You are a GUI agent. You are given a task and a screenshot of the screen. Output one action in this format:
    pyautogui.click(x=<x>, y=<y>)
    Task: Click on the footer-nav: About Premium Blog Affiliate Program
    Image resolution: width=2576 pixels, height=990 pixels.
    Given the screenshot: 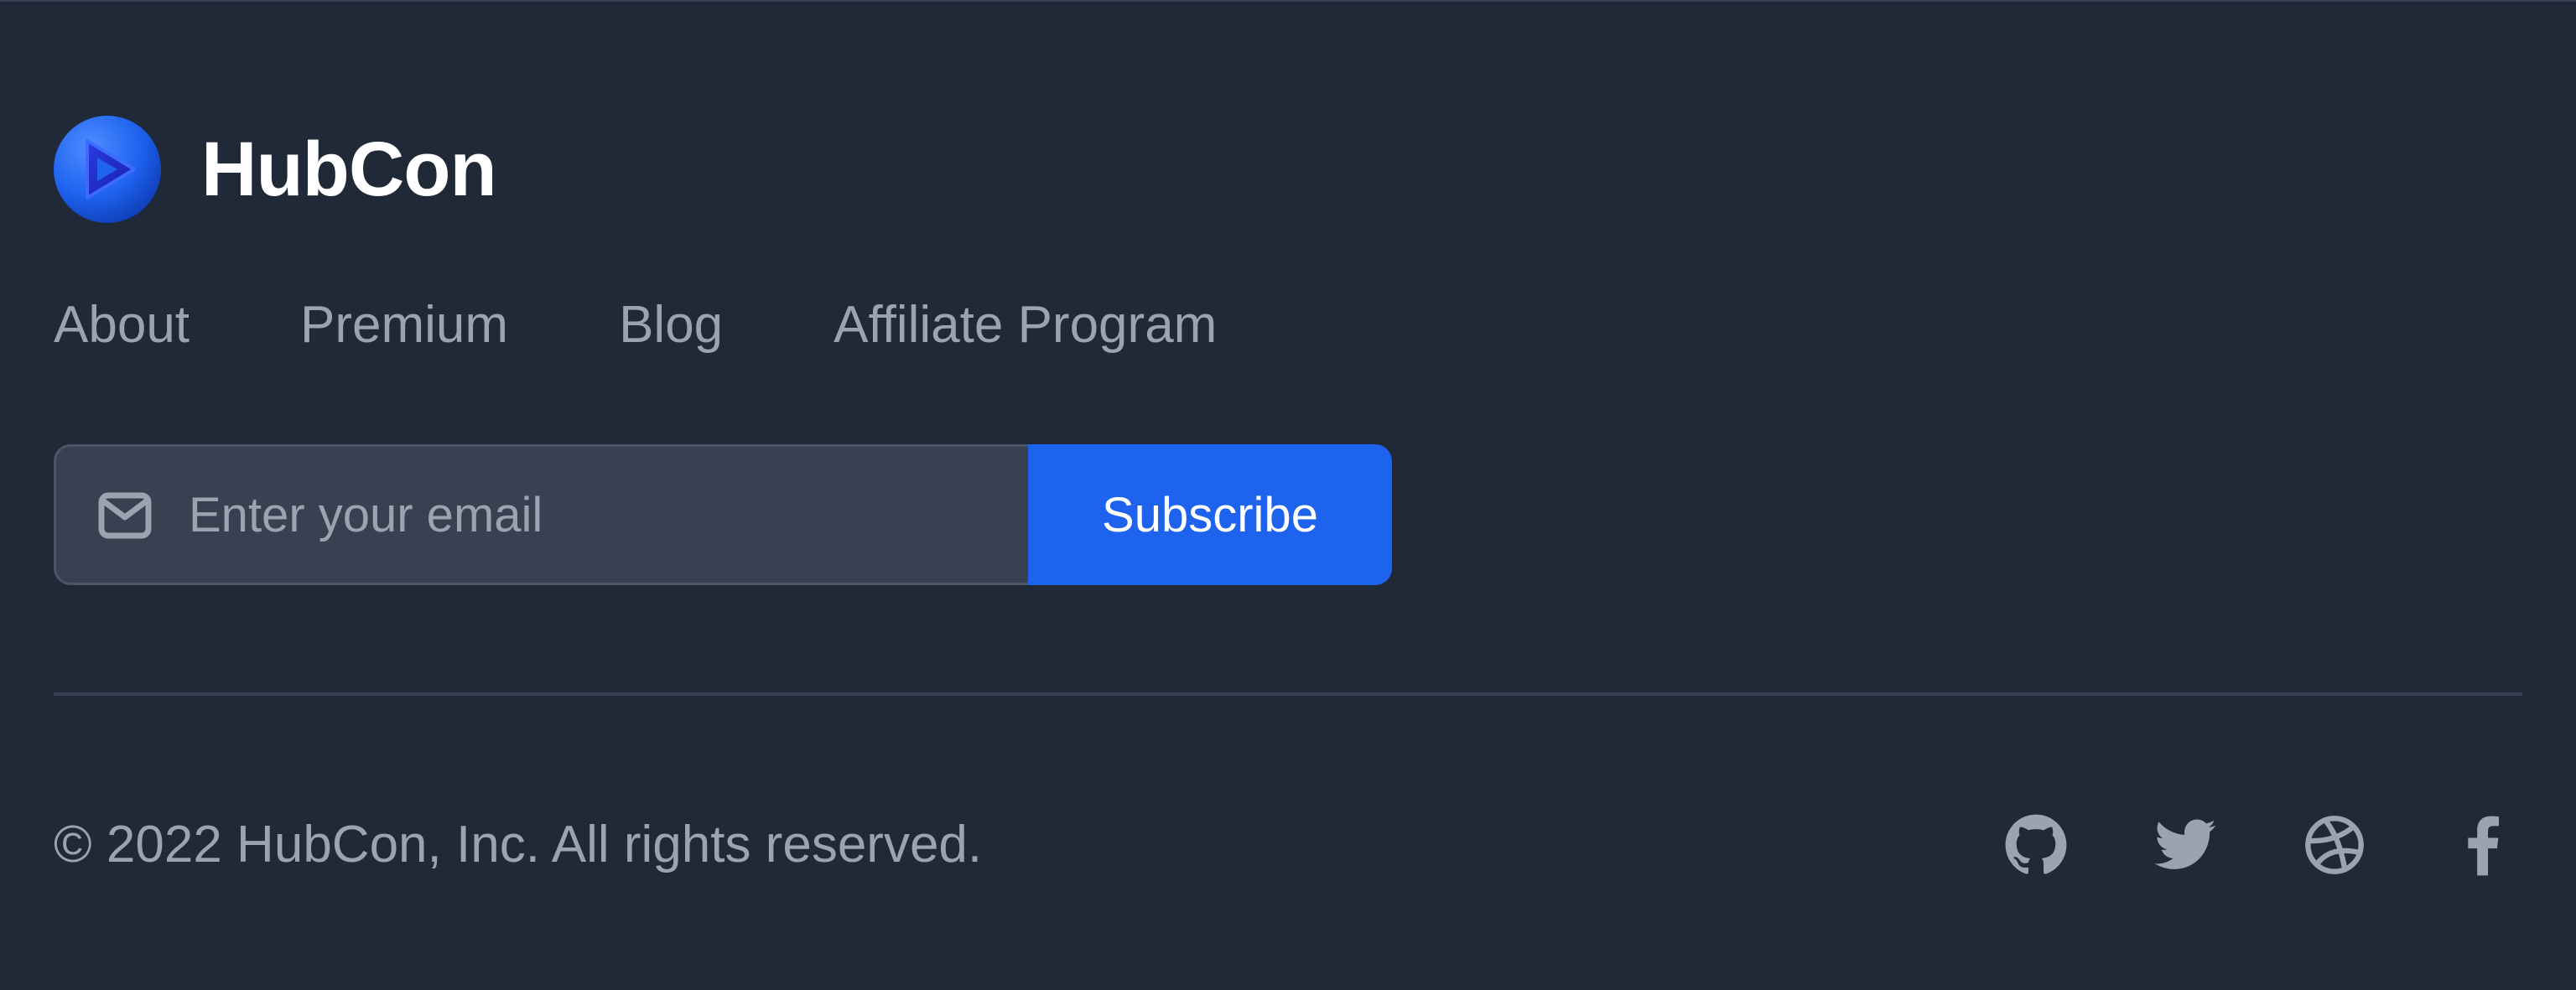 What is the action you would take?
    pyautogui.click(x=635, y=325)
    